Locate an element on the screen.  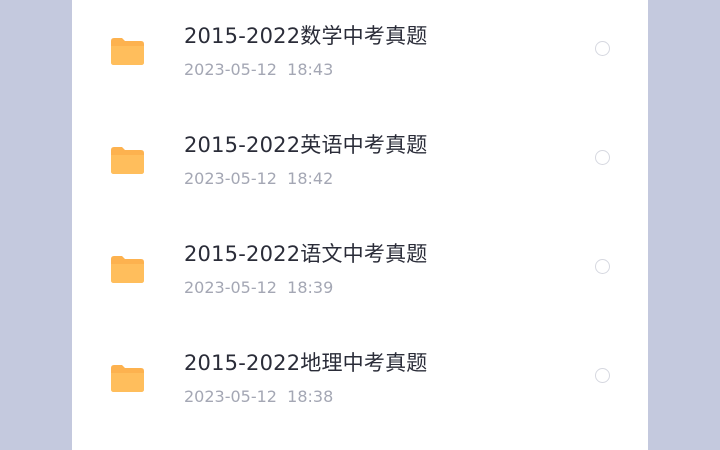
file-date: 2023-05-12 18:43 is located at coordinates (259, 69).